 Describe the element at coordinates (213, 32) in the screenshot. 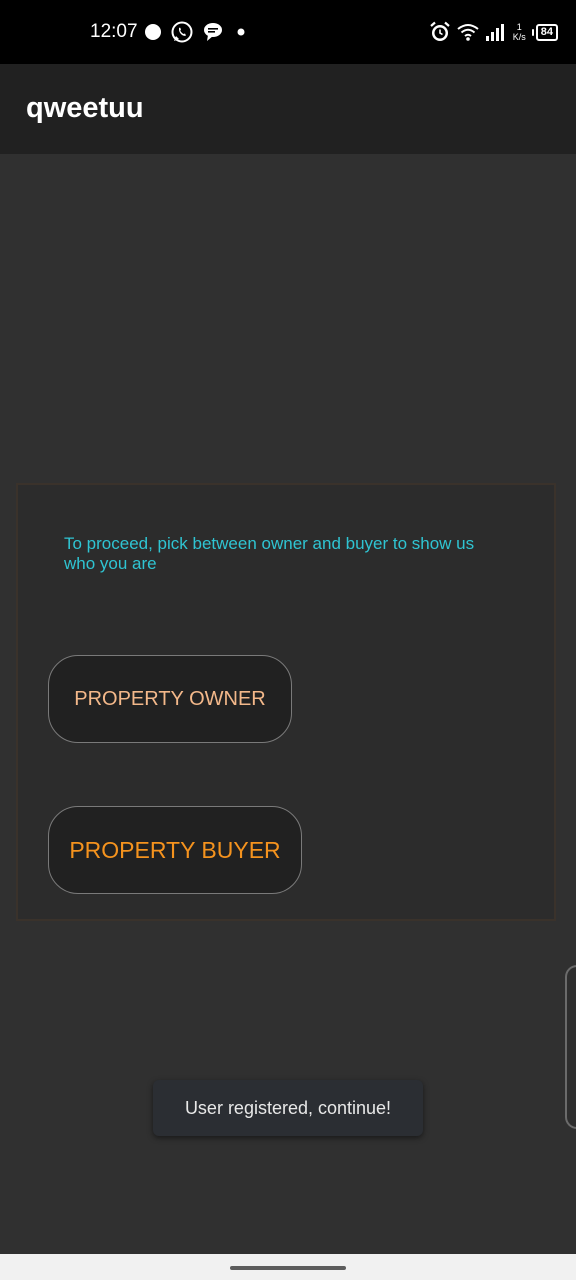

I see `chat-bubble-icon` at that location.